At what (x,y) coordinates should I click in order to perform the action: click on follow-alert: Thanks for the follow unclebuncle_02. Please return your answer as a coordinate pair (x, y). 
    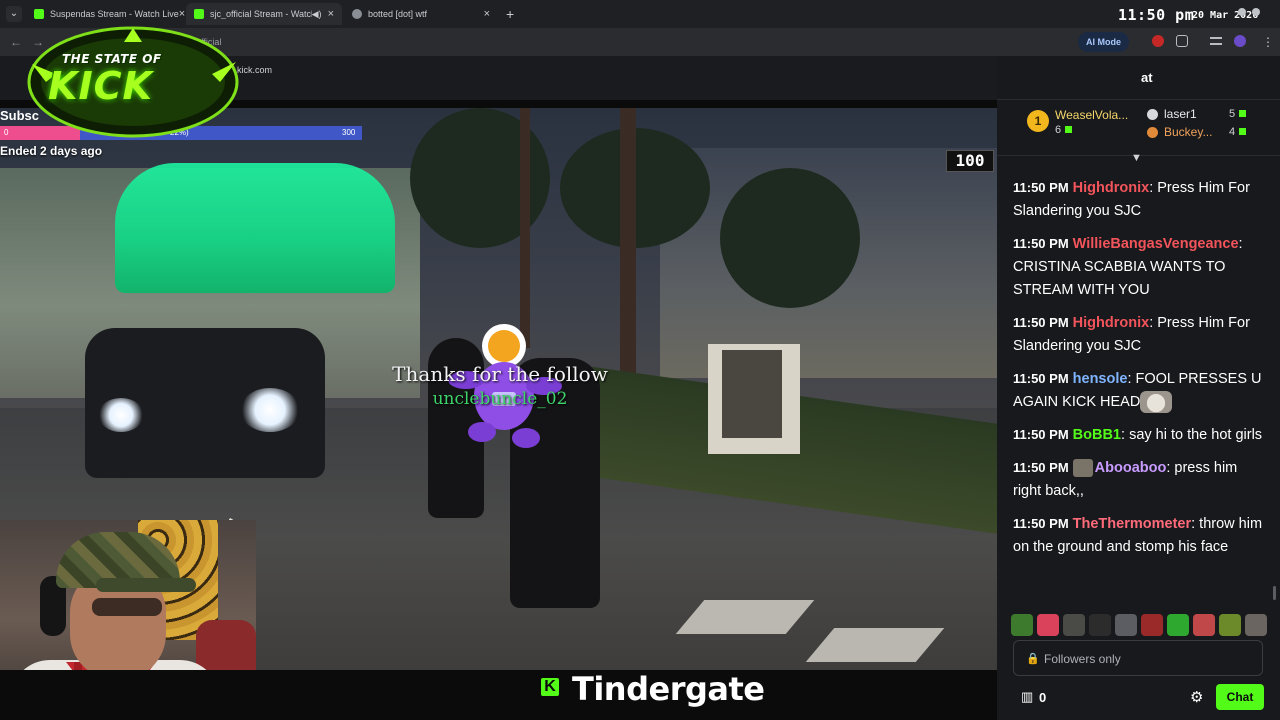
    Looking at the image, I should click on (500, 385).